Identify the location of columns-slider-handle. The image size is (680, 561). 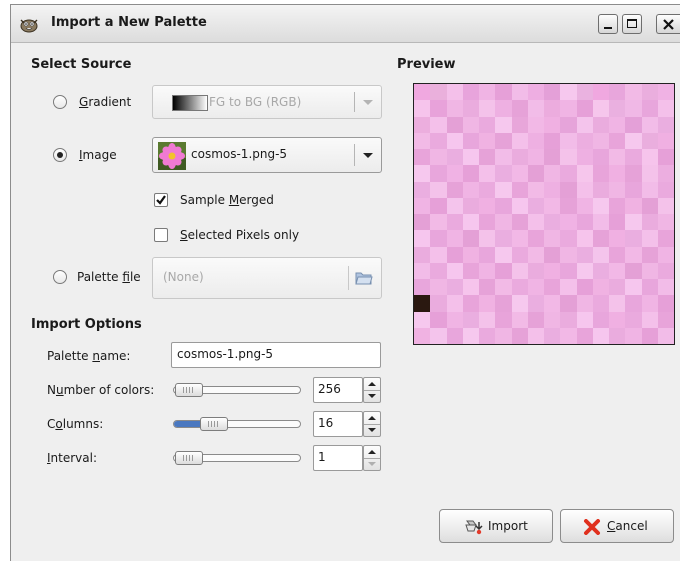
(214, 424).